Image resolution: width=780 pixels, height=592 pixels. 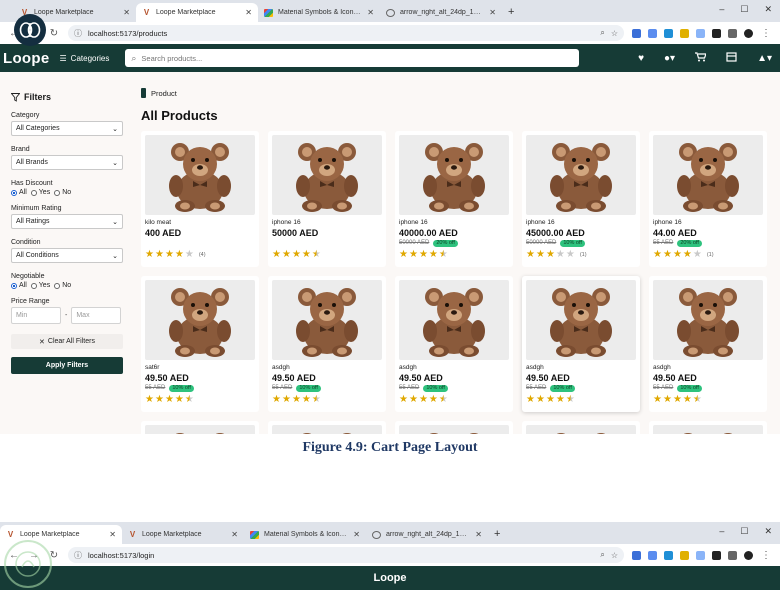 What do you see at coordinates (67, 221) in the screenshot?
I see `rating-select: All Ratings ⌄` at bounding box center [67, 221].